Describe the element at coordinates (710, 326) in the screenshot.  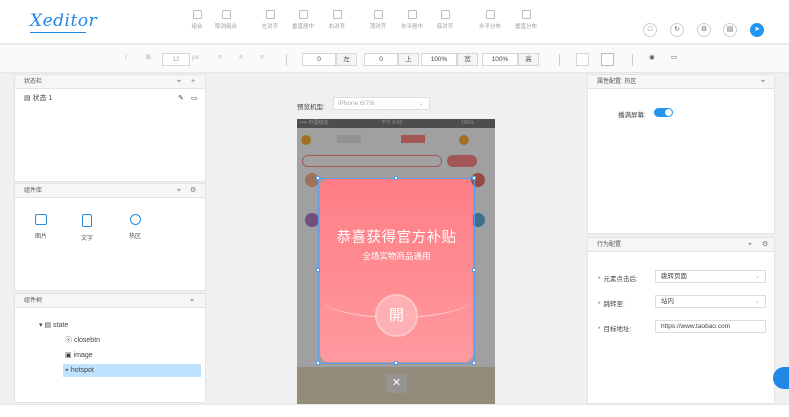
I see `target-url-input: https://www.taobao.com` at that location.